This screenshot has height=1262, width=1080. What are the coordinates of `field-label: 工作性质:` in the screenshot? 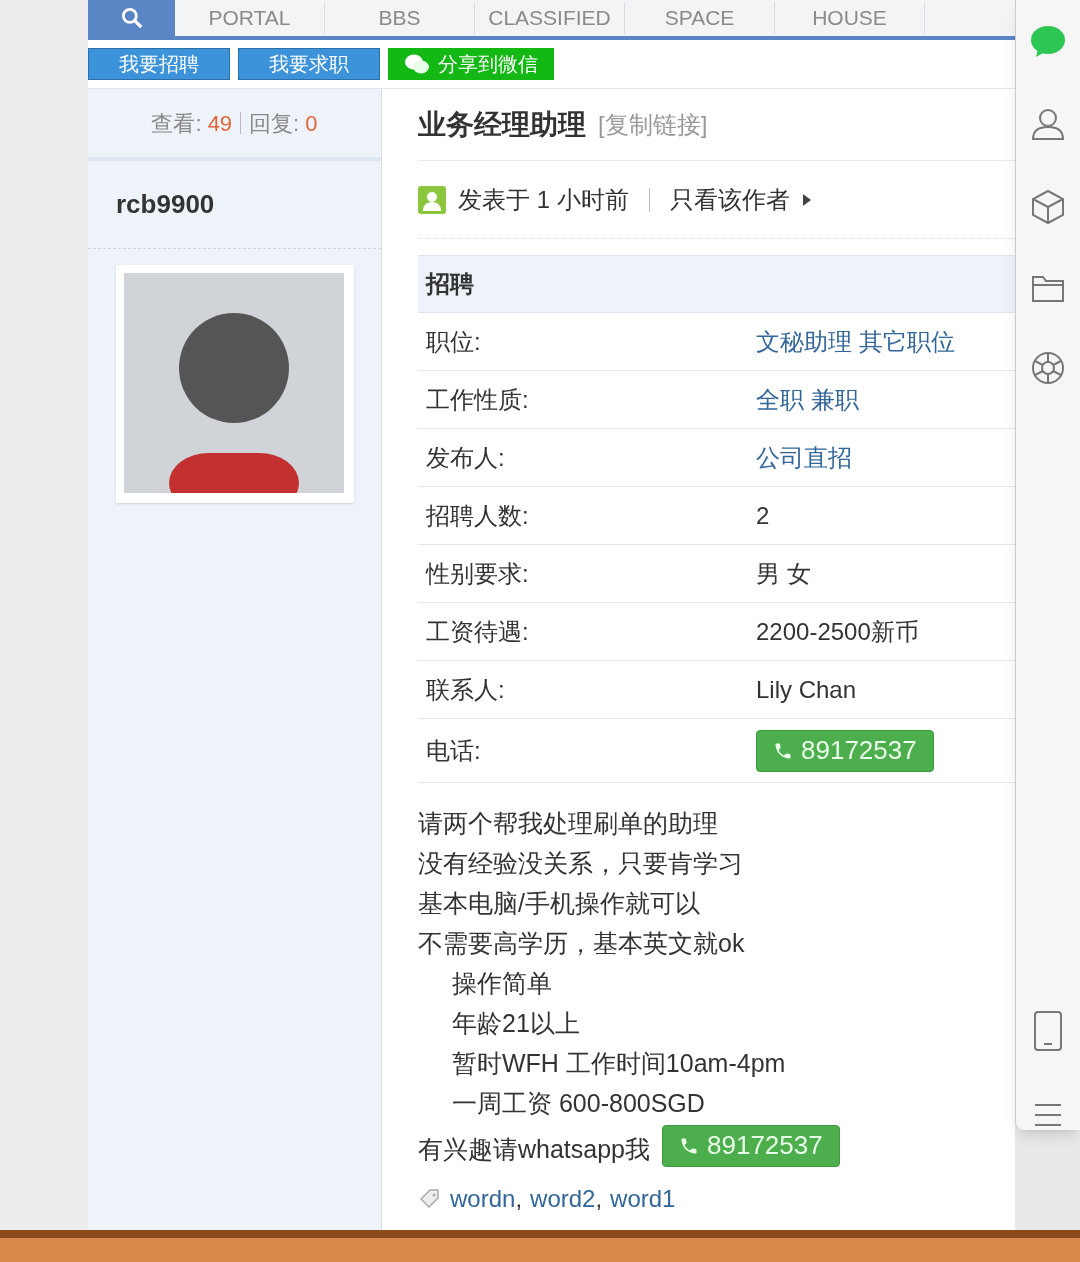 It's located at (478, 399).